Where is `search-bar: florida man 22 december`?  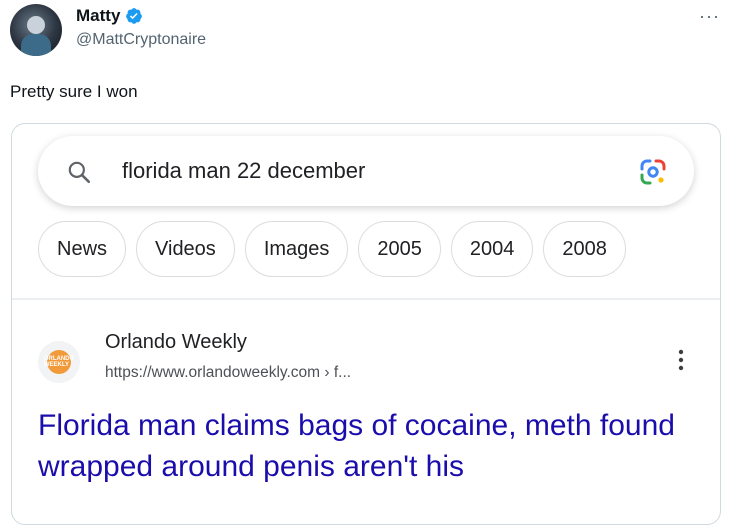
search-bar: florida man 22 december is located at coordinates (366, 171).